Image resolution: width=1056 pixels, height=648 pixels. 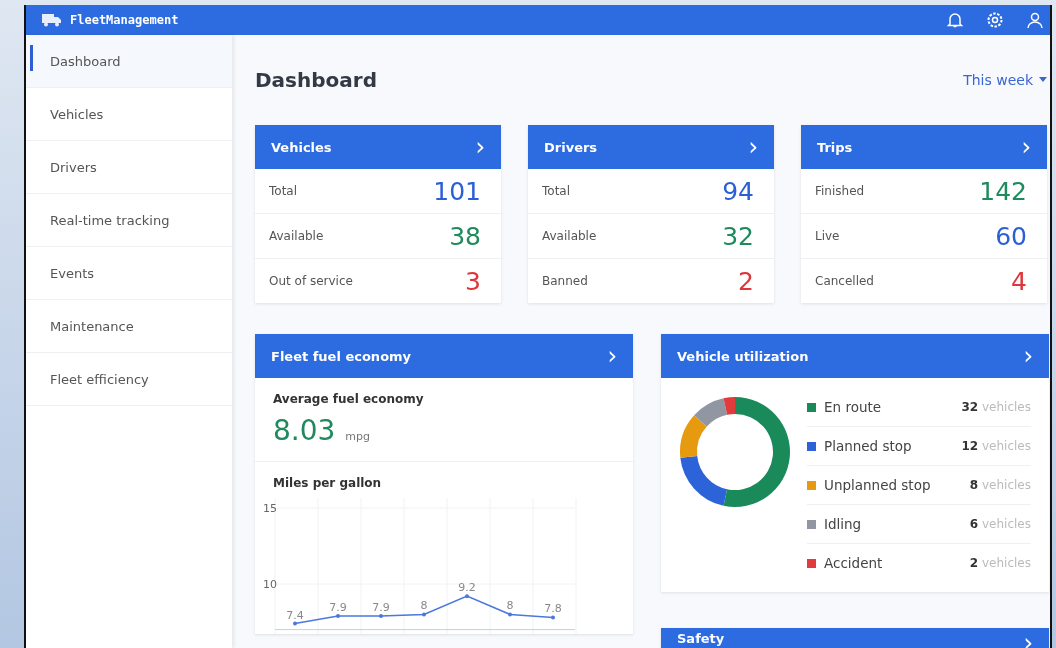 I want to click on stat-value: 32, so click(x=738, y=236).